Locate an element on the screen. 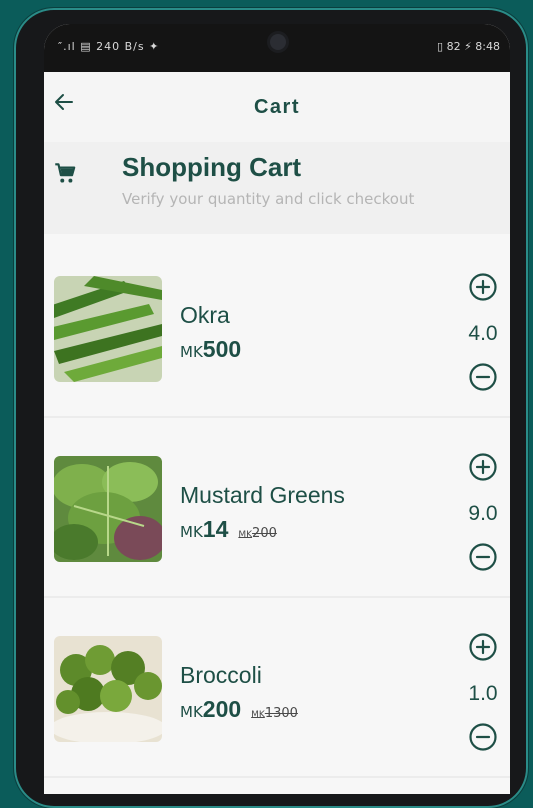 This screenshot has width=533, height=808. okra-image is located at coordinates (108, 329).